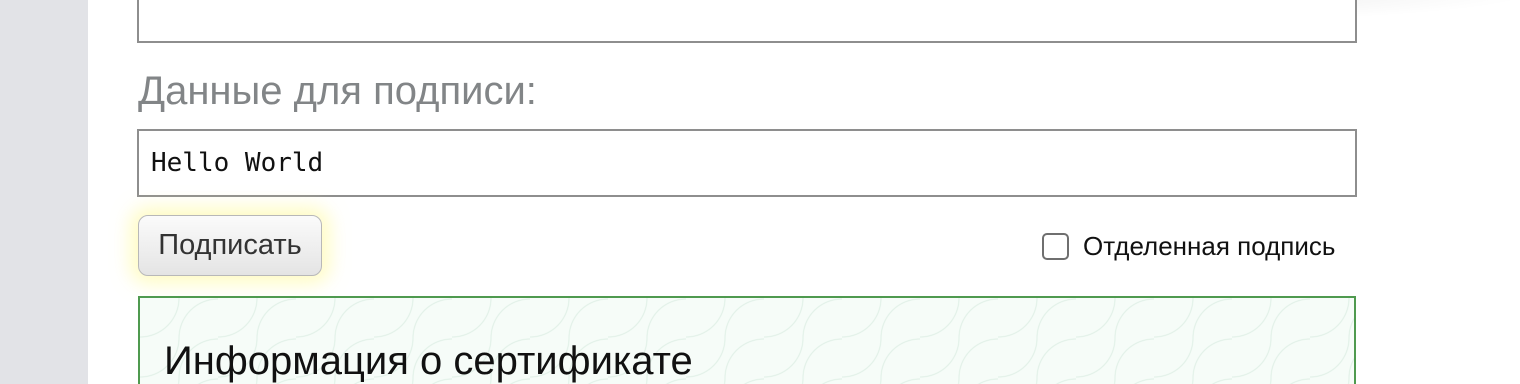 The image size is (1520, 384). What do you see at coordinates (428, 361) in the screenshot?
I see `certificate-info-title: Информация о сертификате` at bounding box center [428, 361].